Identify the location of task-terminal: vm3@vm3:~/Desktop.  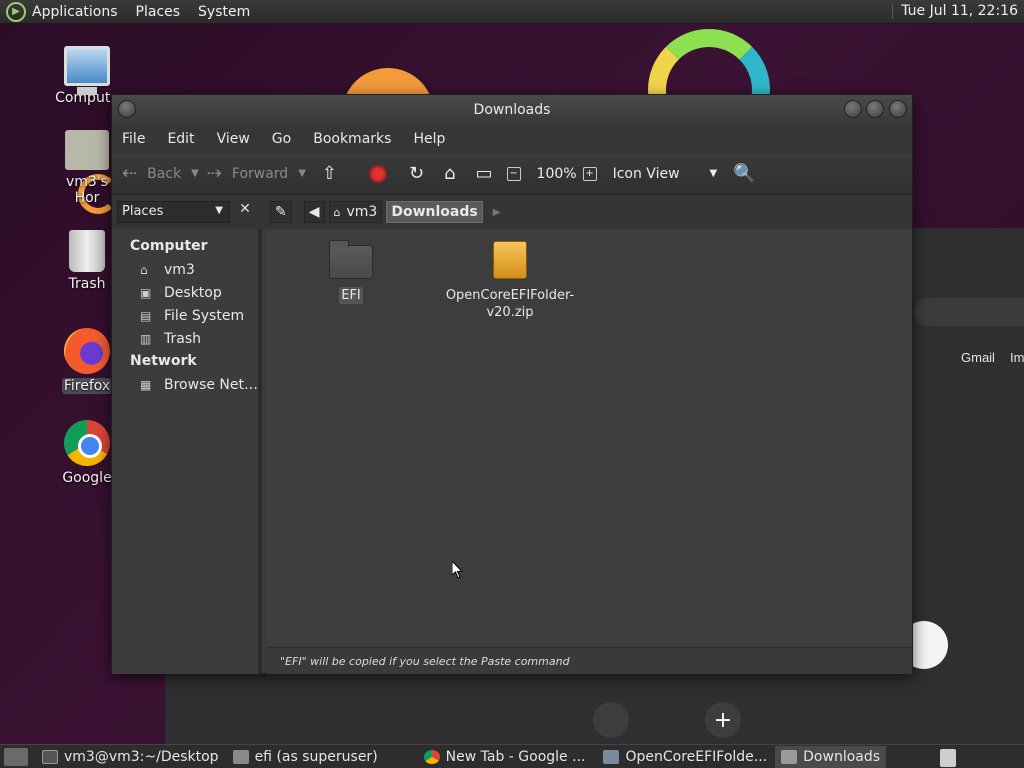
(130, 757).